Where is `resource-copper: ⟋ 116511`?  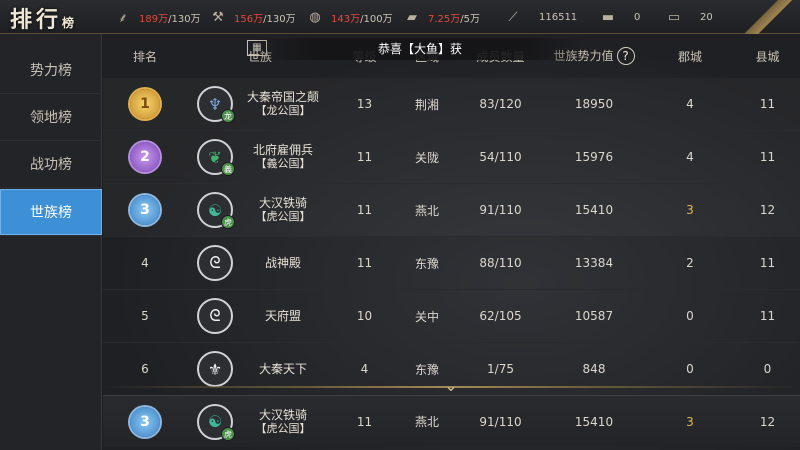
resource-copper: ⟋ 116511 is located at coordinates (540, 17).